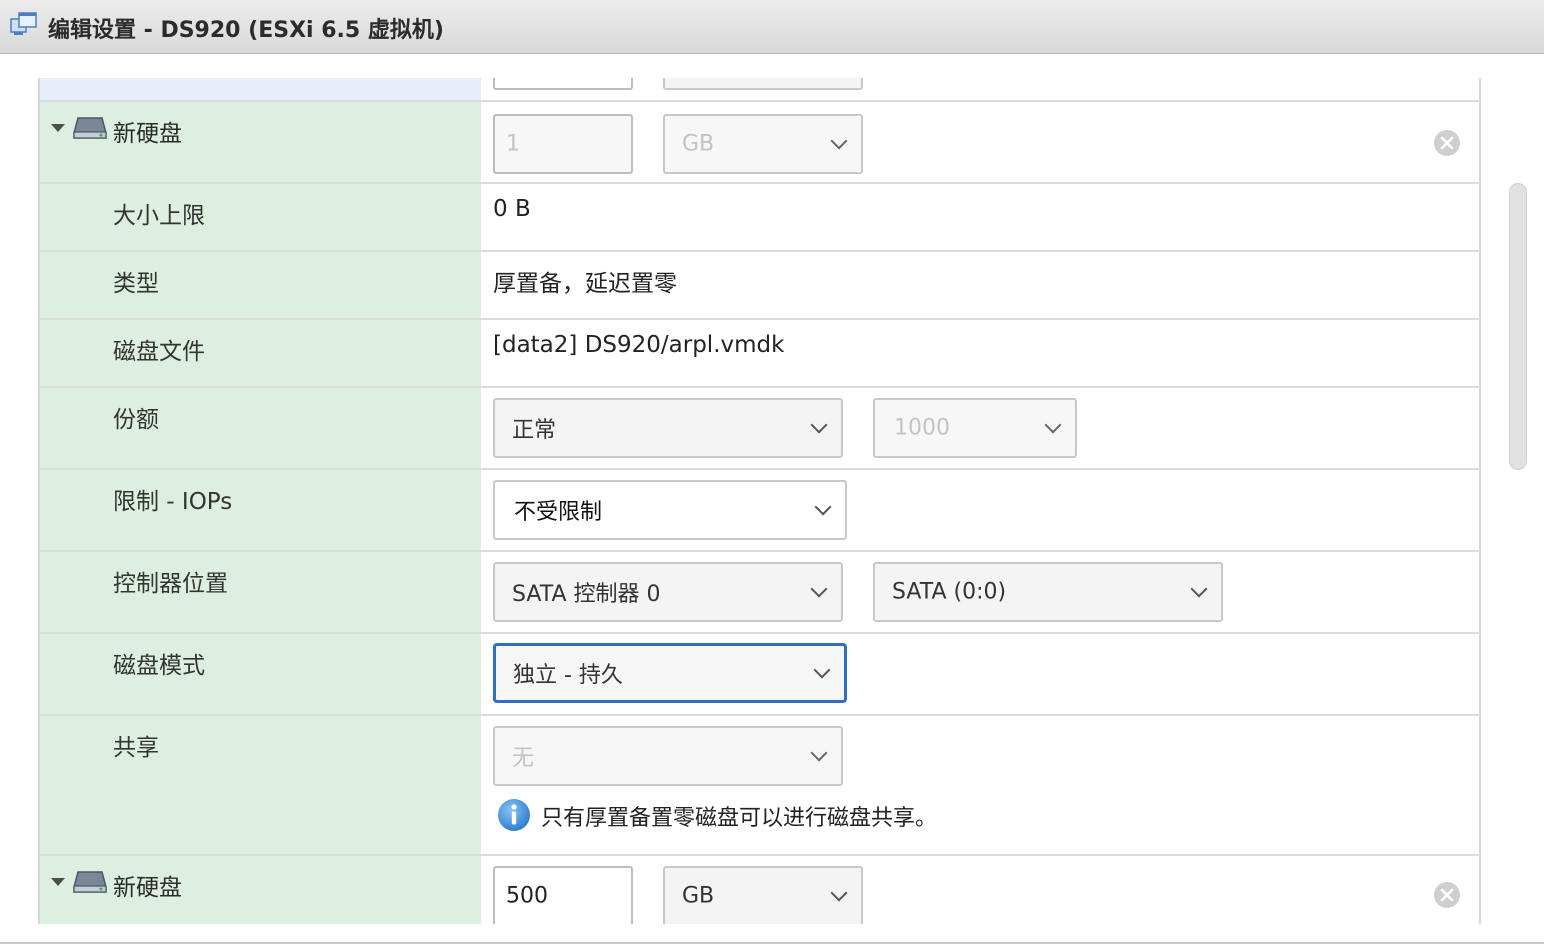  I want to click on controller-select: SATA 控制器 0, so click(668, 592).